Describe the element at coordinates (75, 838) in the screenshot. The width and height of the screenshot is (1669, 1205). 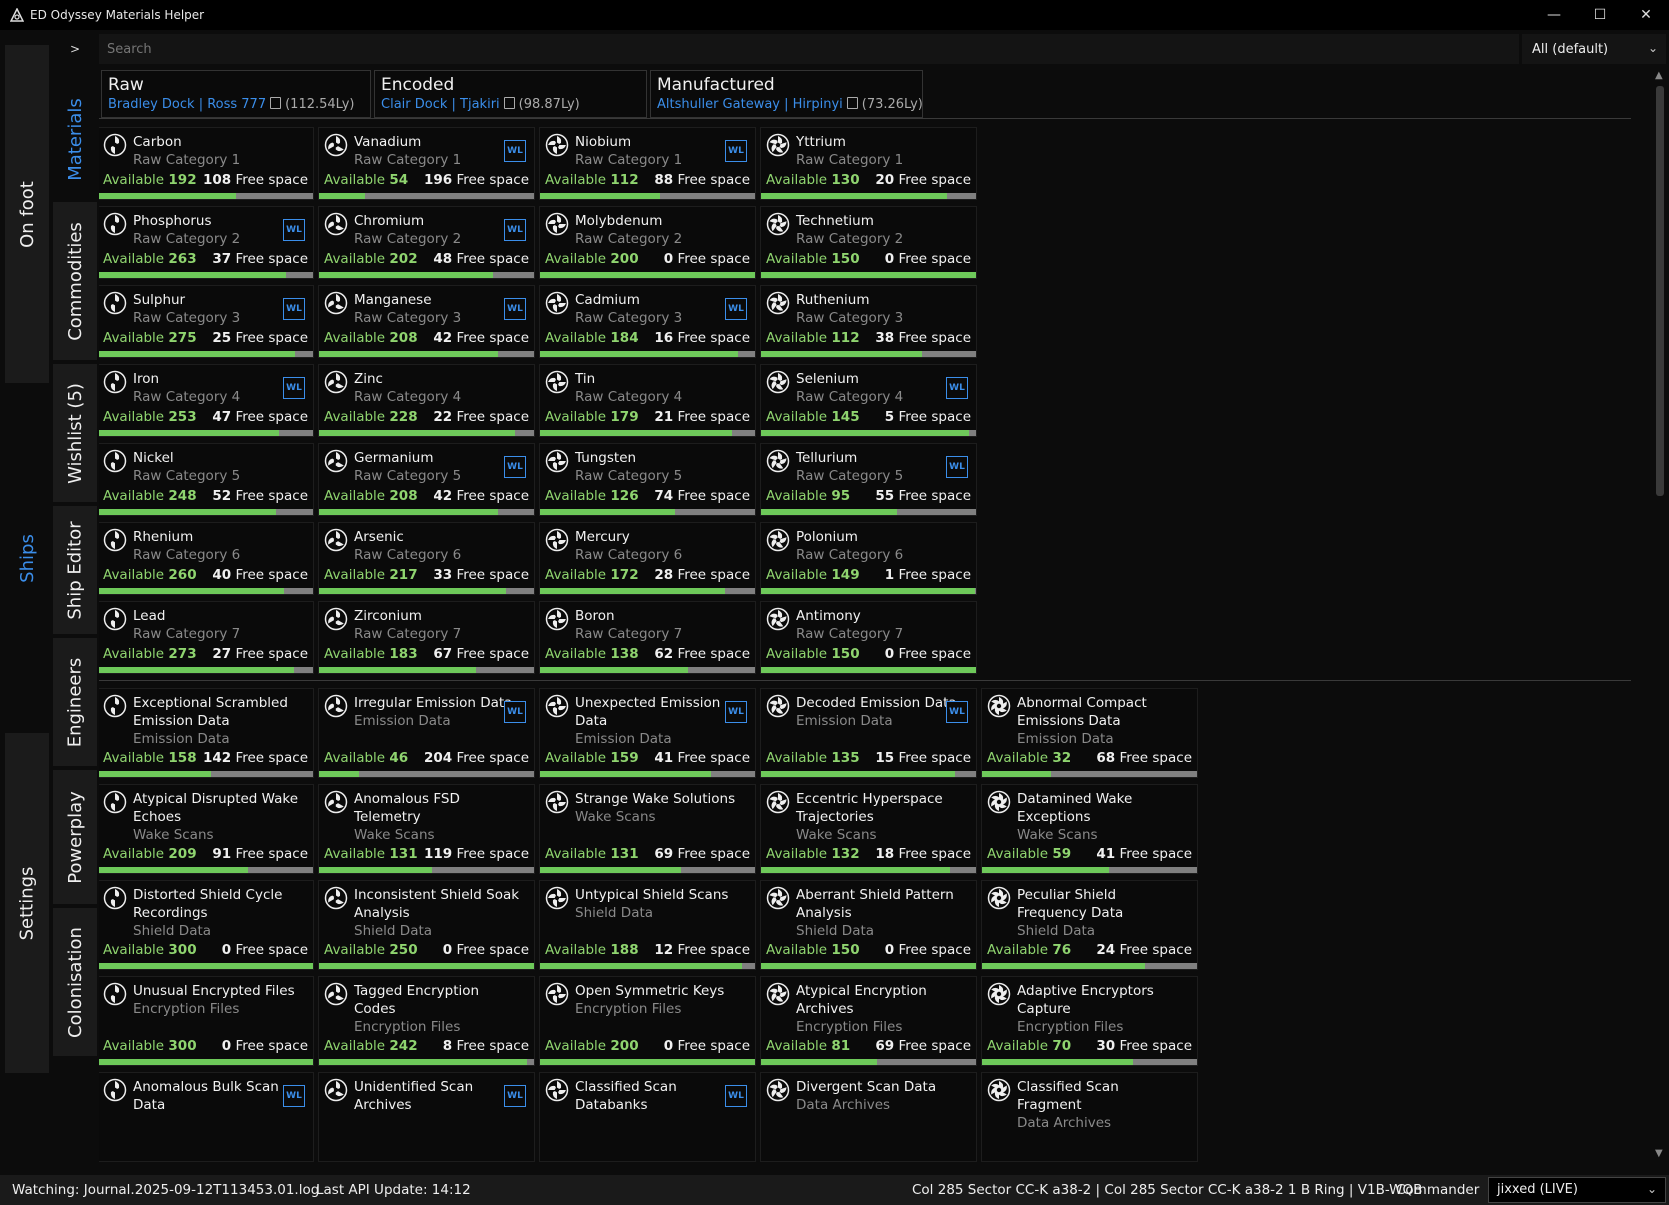
I see `tab-powerplay: Powerplay` at that location.